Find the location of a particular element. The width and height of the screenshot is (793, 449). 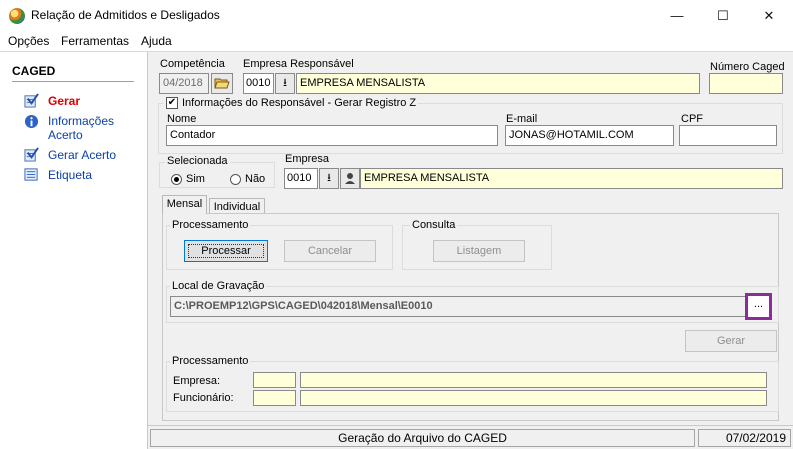

empresa-responsavel-lookup-button: ⭳ is located at coordinates (285, 83).